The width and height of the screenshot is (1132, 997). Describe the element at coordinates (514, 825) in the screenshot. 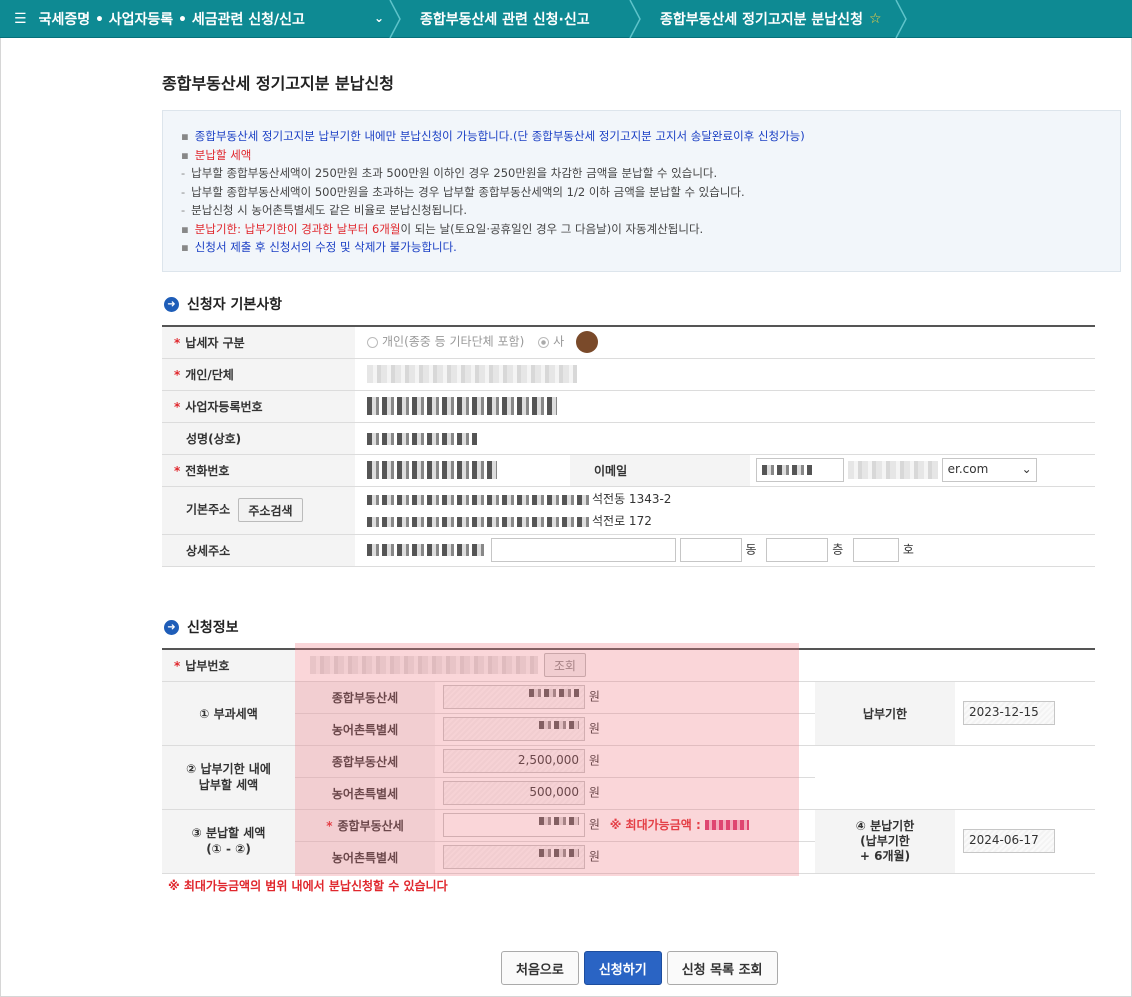

I see `installment-comprehensive-input` at that location.